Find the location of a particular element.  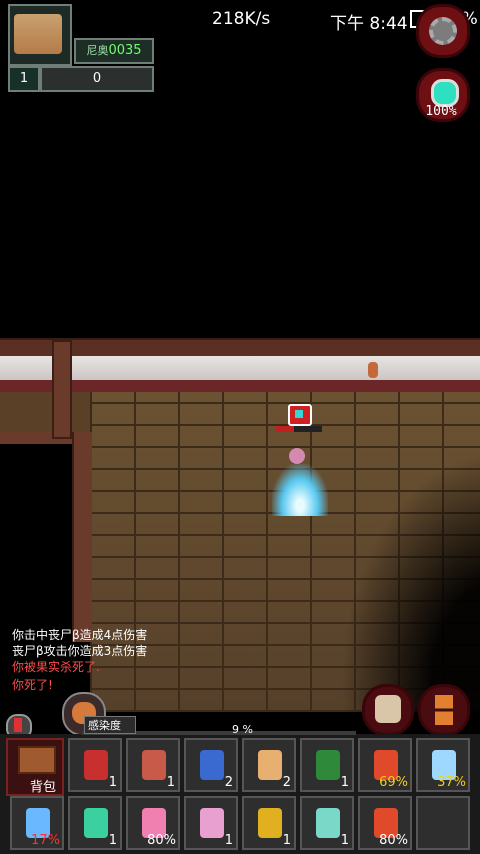

gear-icon is located at coordinates (443, 31).